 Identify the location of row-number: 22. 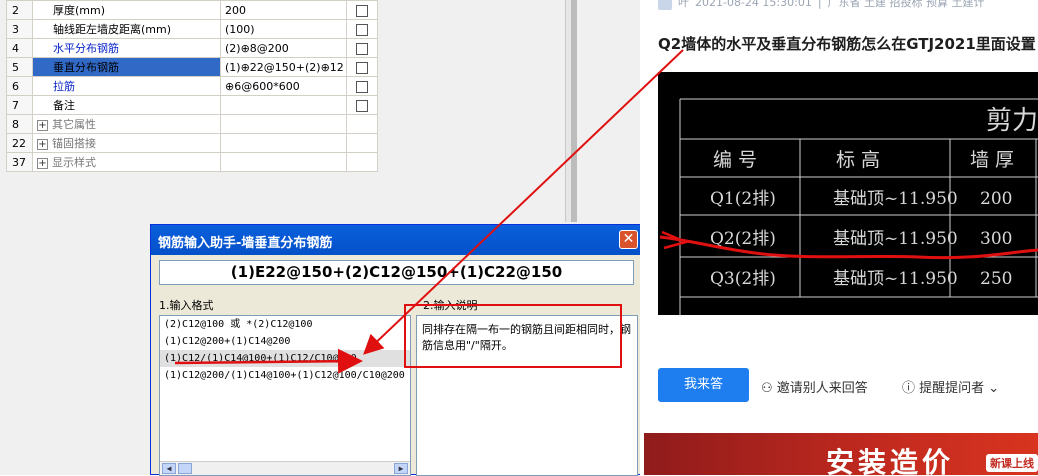
(19, 143).